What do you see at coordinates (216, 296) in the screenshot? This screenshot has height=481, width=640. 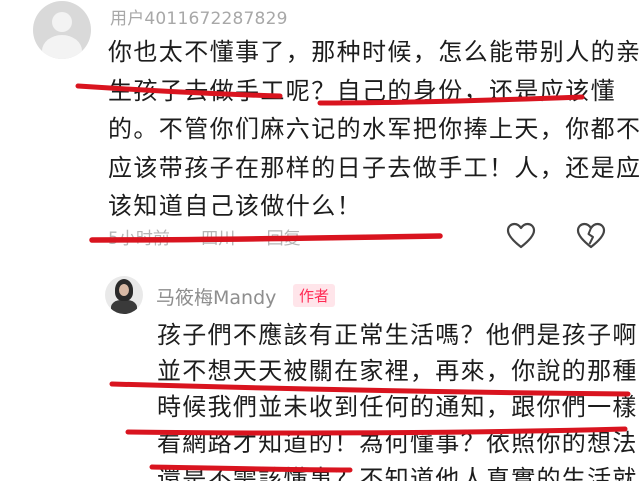 I see `reply-author-name: 马筱梅Mandy` at bounding box center [216, 296].